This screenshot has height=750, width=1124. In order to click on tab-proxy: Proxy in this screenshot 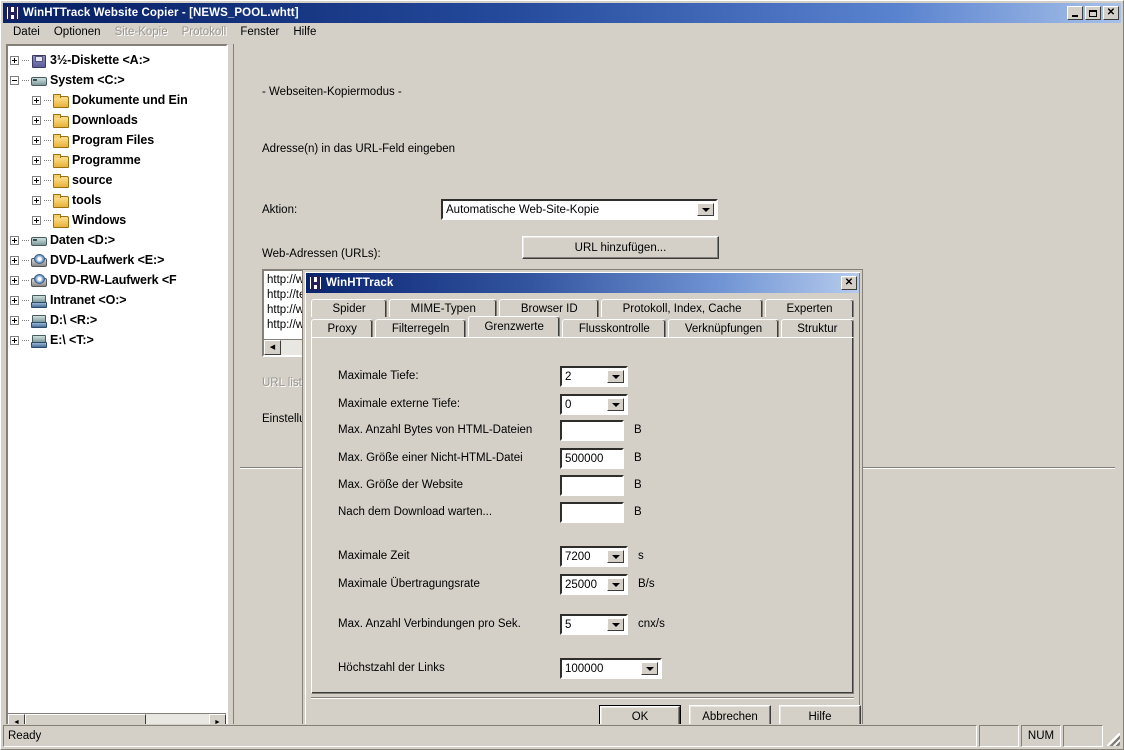, I will do `click(342, 328)`.